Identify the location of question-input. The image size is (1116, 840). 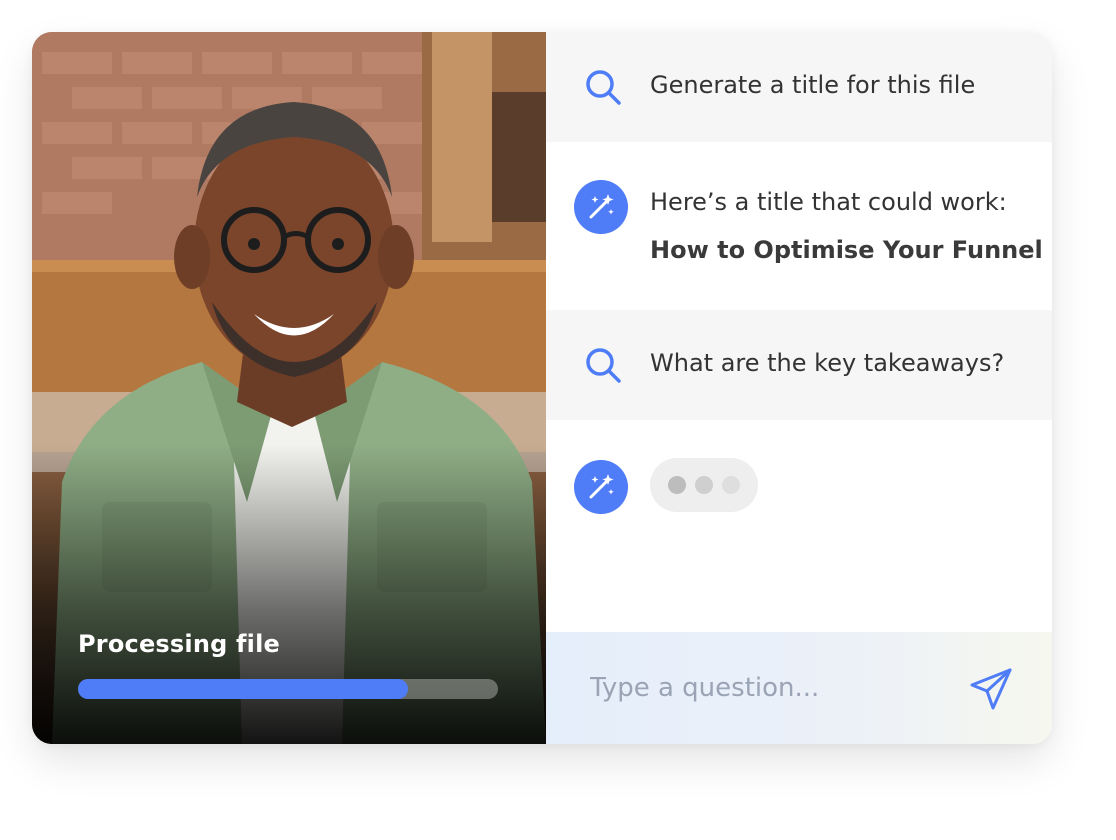
(770, 688).